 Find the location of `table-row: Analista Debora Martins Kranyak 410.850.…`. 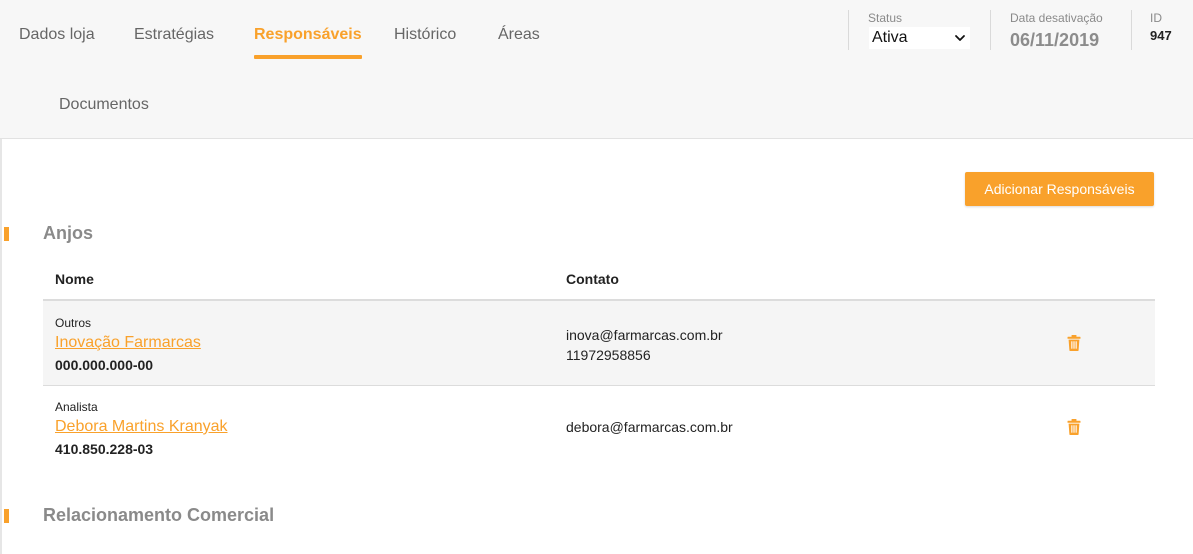

table-row: Analista Debora Martins Kranyak 410.850.… is located at coordinates (599, 428).